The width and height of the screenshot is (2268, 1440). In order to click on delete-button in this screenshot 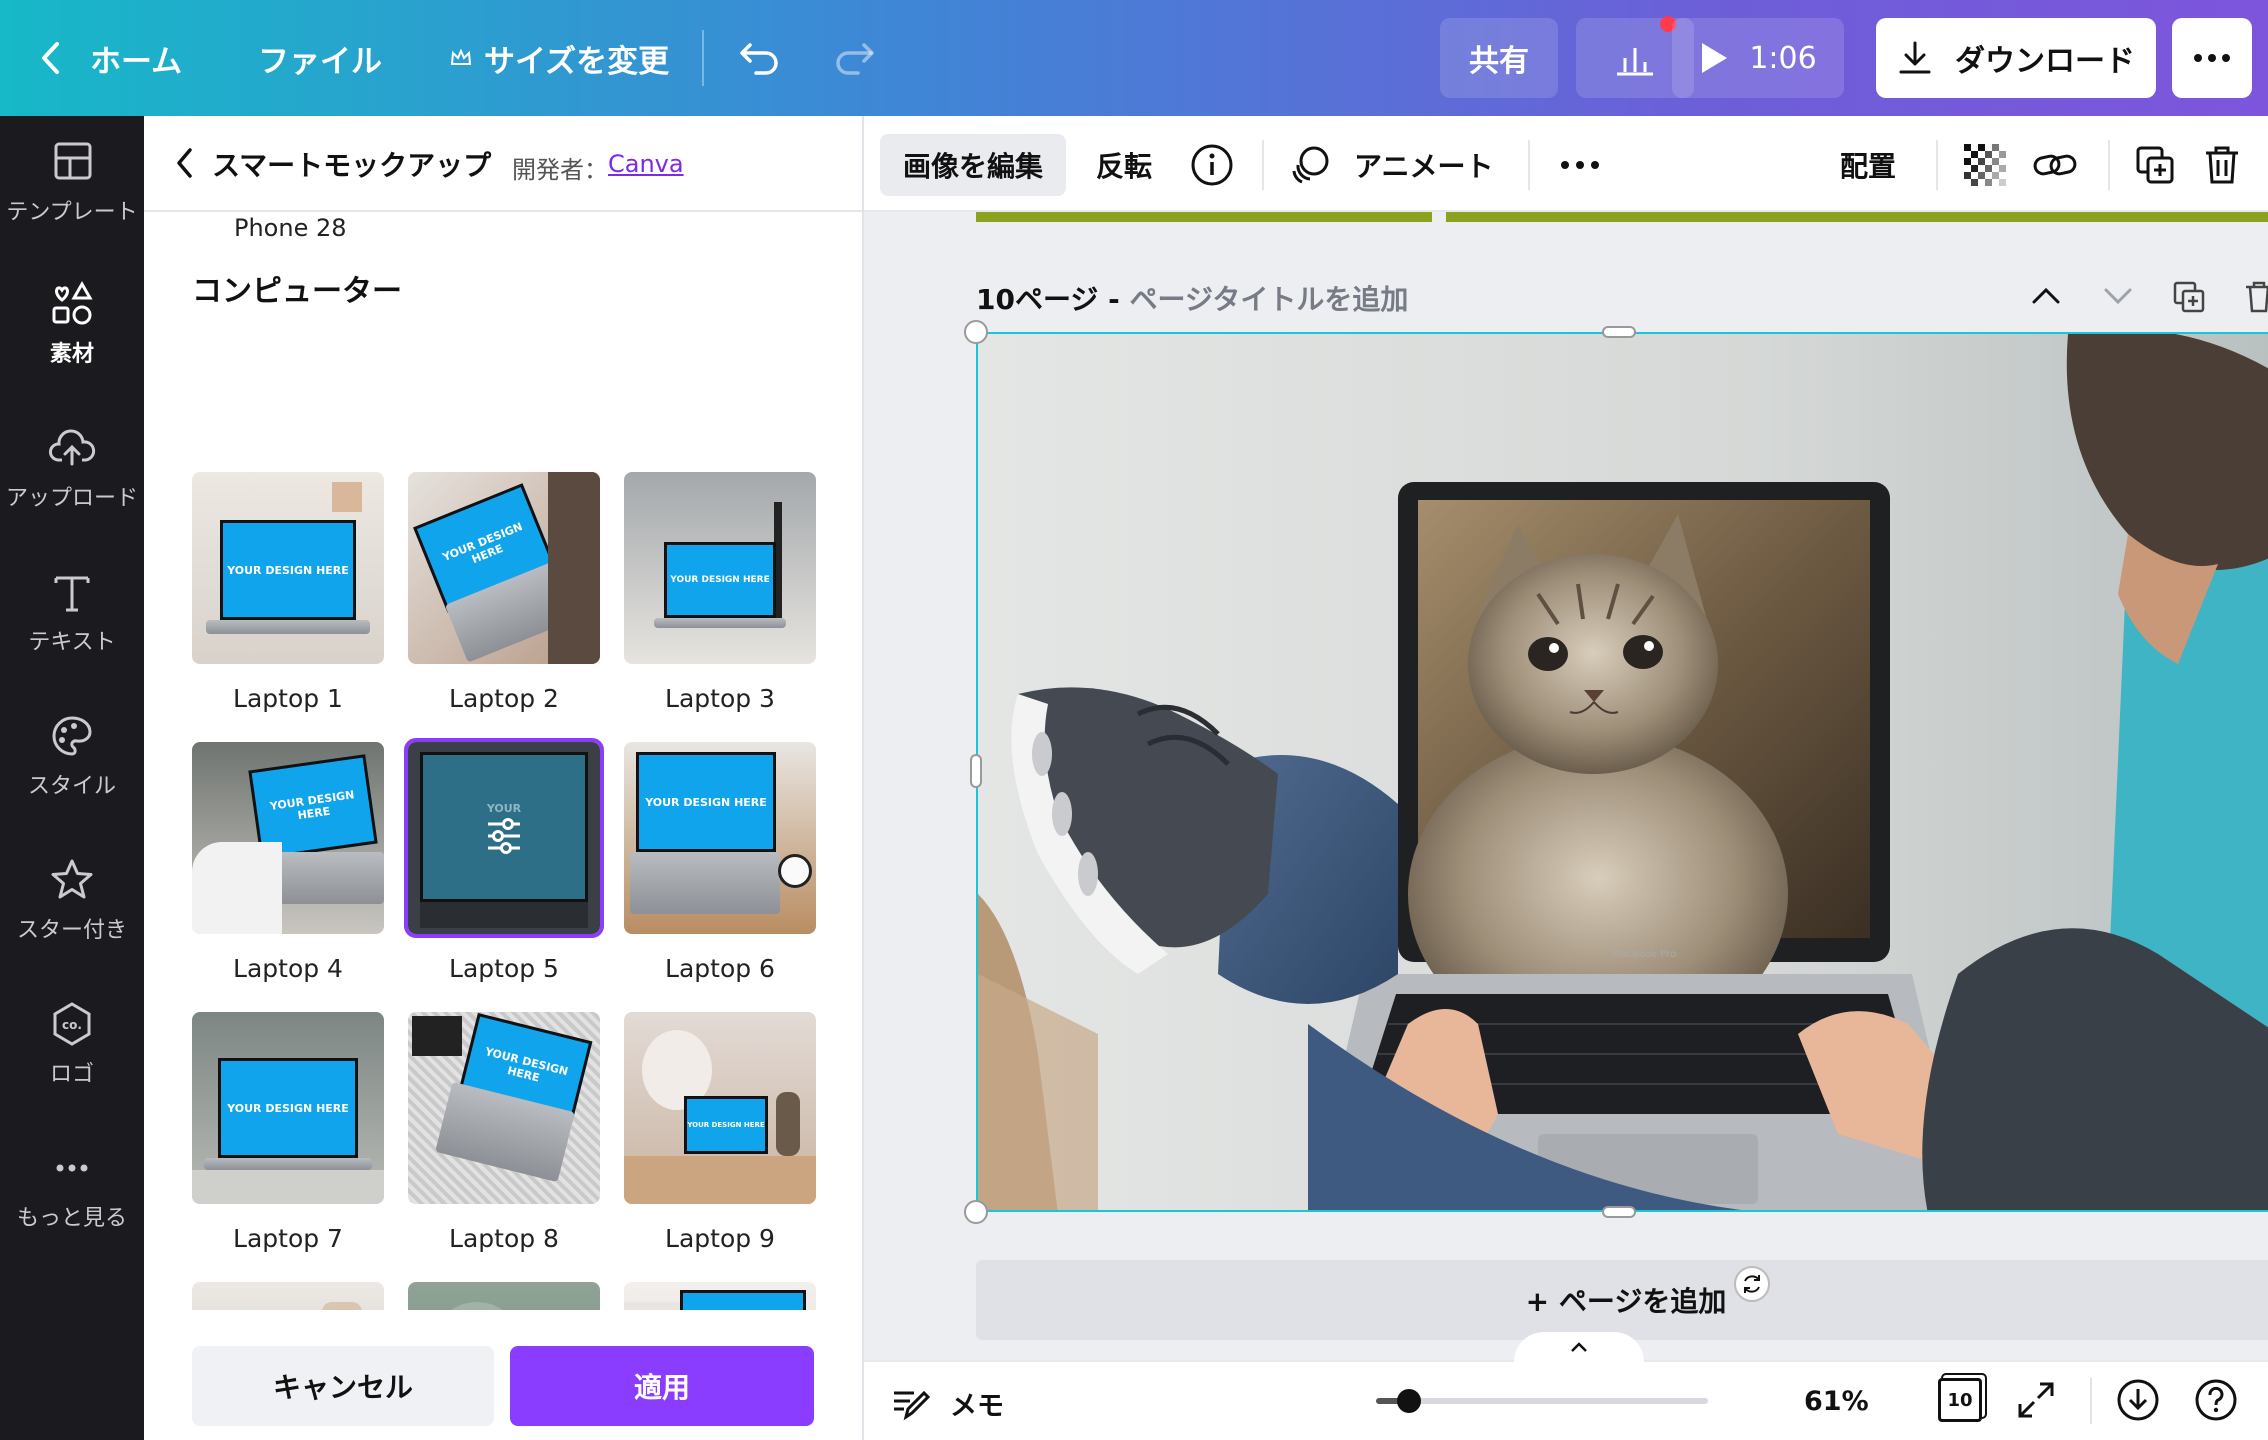, I will do `click(2222, 165)`.